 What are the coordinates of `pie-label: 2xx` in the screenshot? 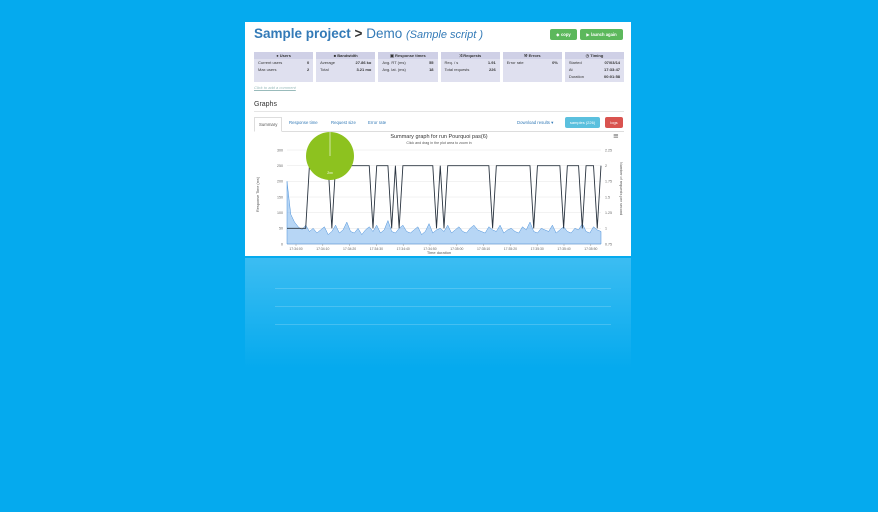 It's located at (330, 173).